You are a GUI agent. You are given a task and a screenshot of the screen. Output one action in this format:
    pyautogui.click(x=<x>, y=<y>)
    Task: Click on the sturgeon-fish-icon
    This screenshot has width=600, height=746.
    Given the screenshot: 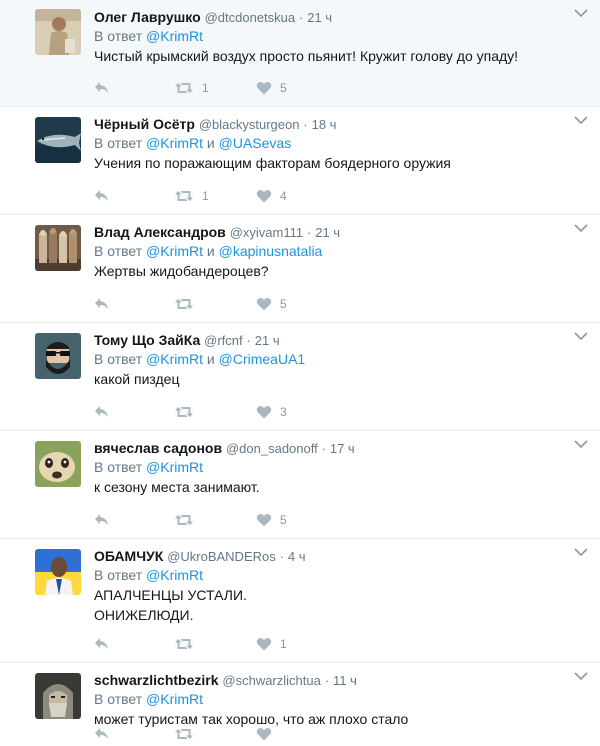 What is the action you would take?
    pyautogui.click(x=58, y=140)
    